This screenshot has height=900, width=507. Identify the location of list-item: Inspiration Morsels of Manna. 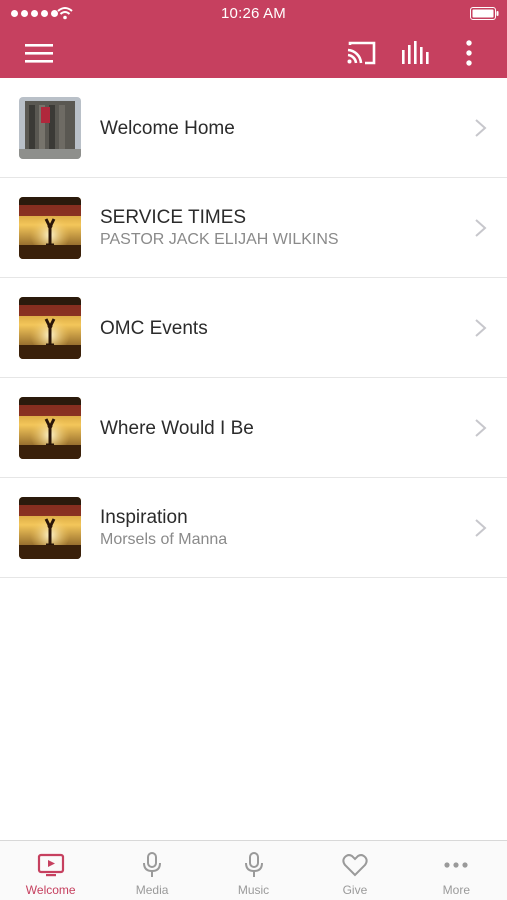
(253, 528).